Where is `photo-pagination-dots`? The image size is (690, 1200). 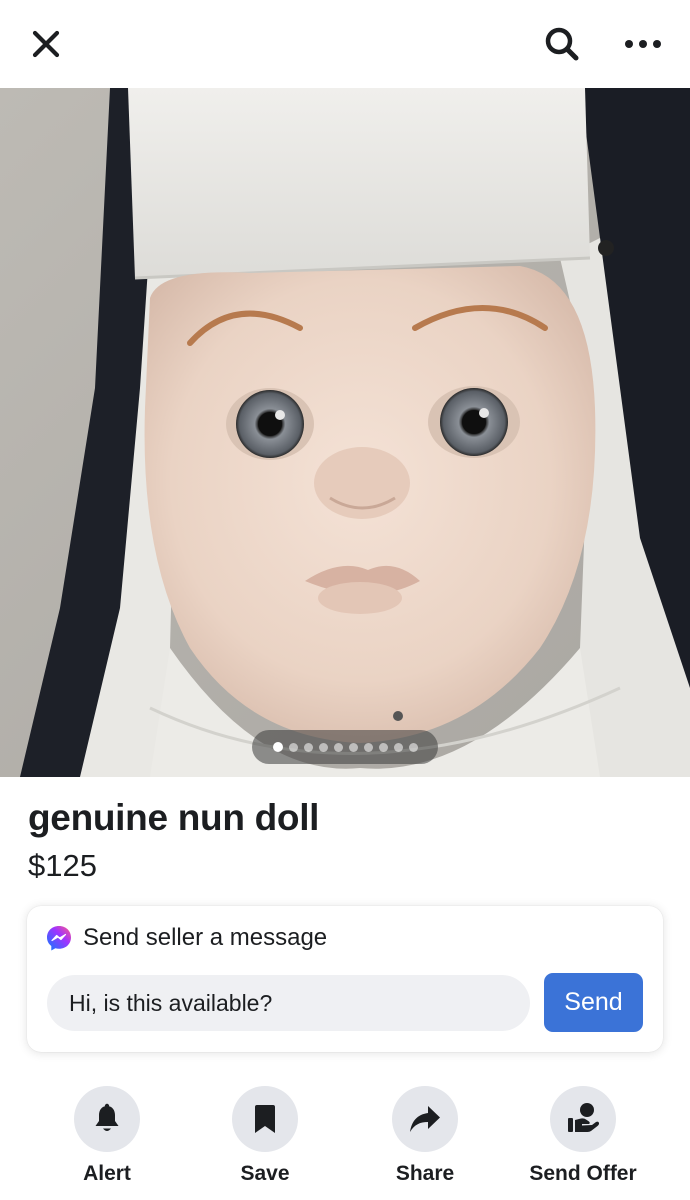 photo-pagination-dots is located at coordinates (345, 747).